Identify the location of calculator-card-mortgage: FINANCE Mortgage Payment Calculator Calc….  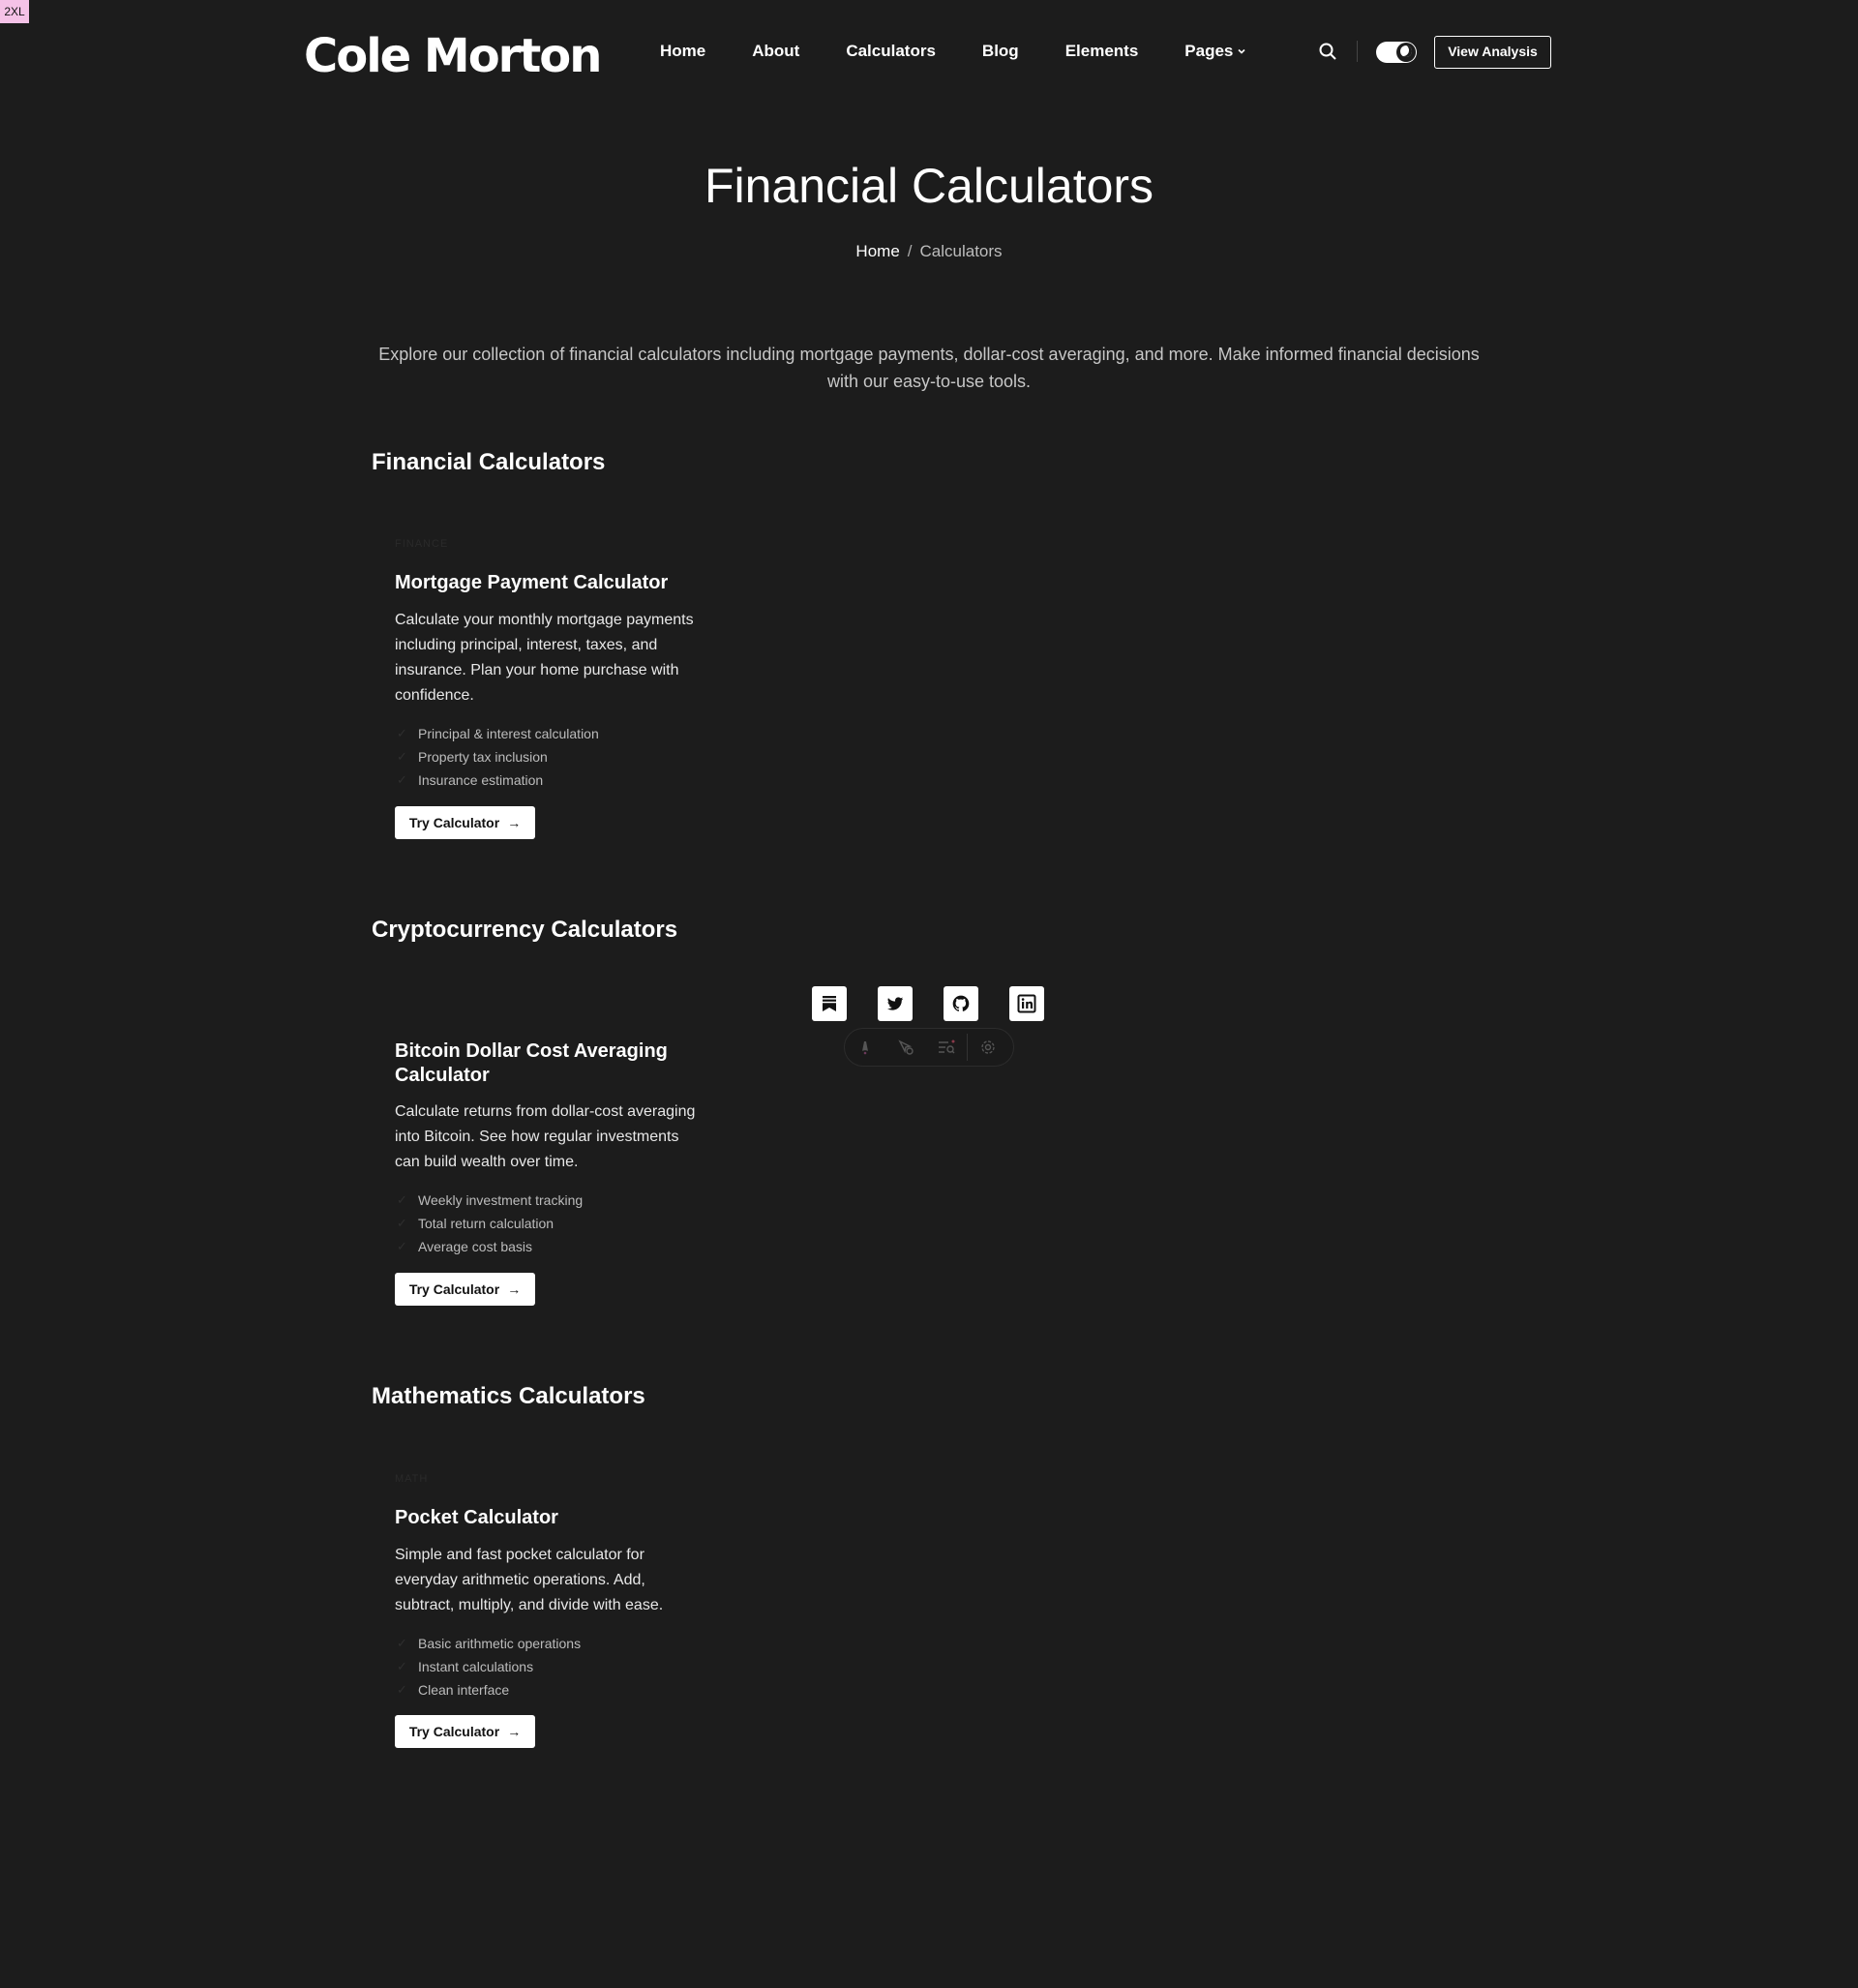
(540, 698).